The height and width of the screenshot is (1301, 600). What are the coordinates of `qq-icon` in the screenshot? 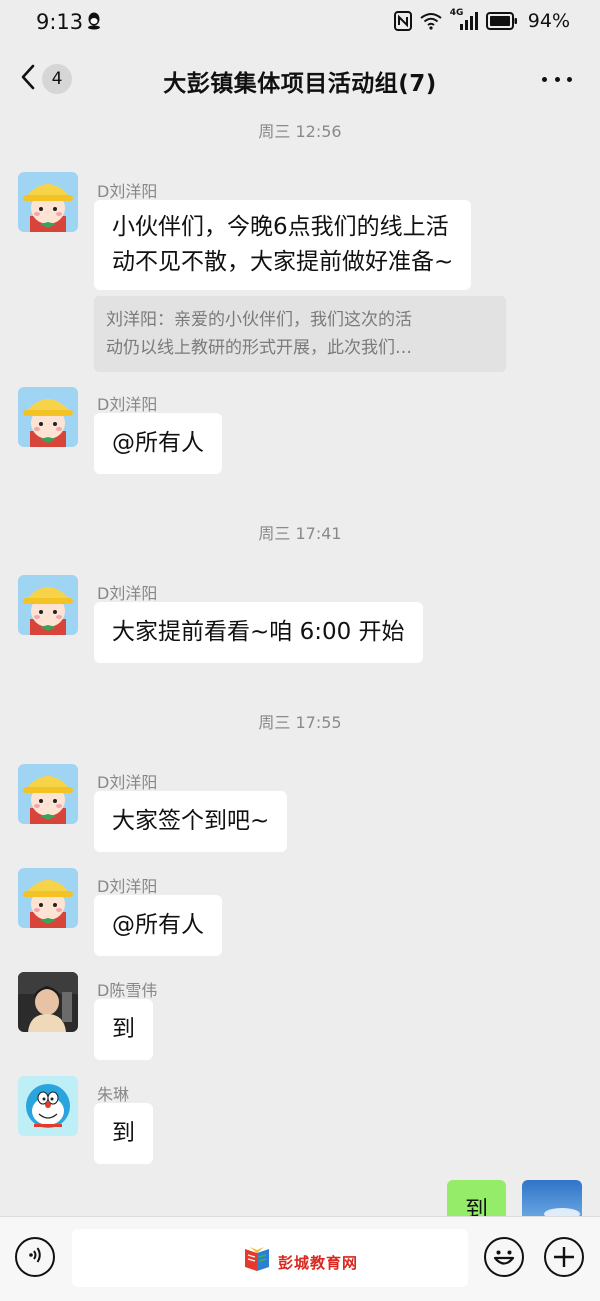 It's located at (94, 21).